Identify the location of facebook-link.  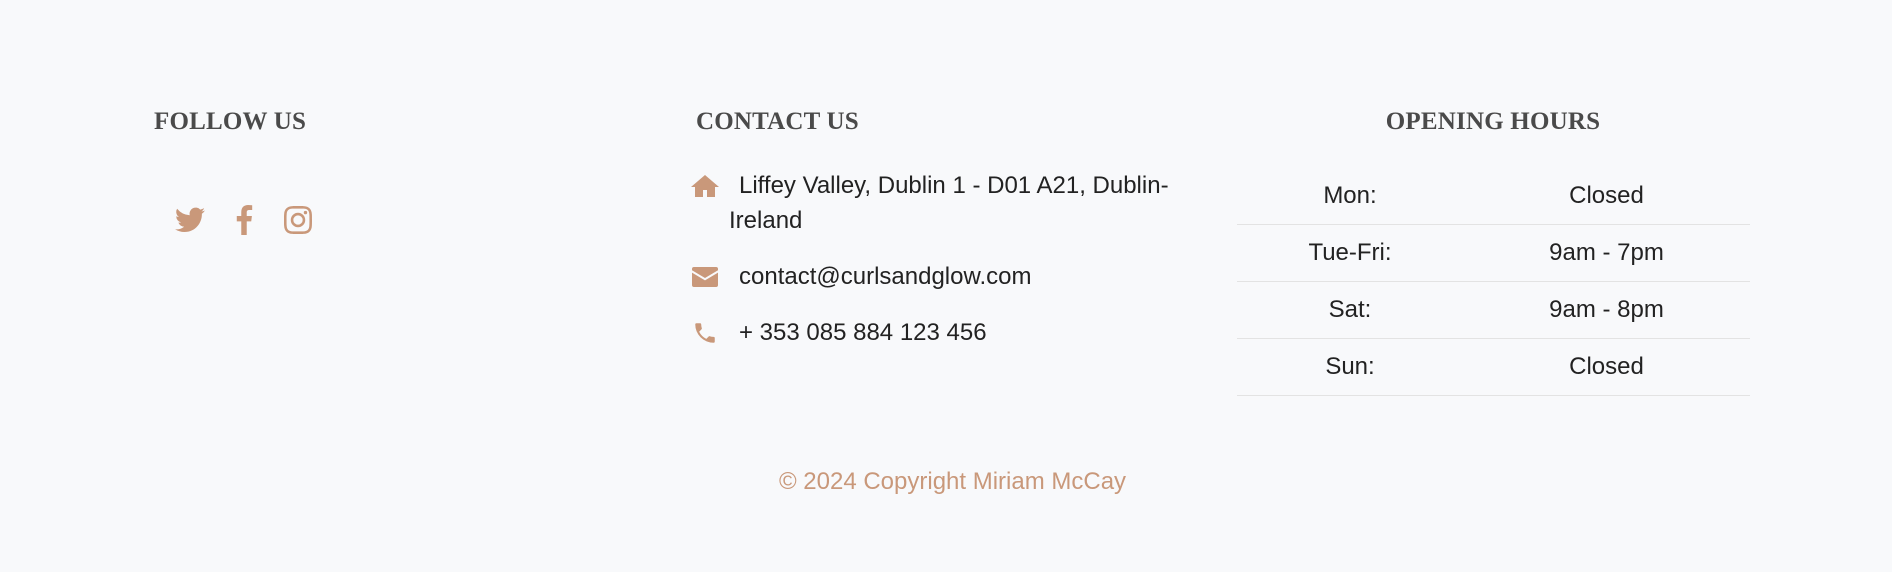
(244, 220).